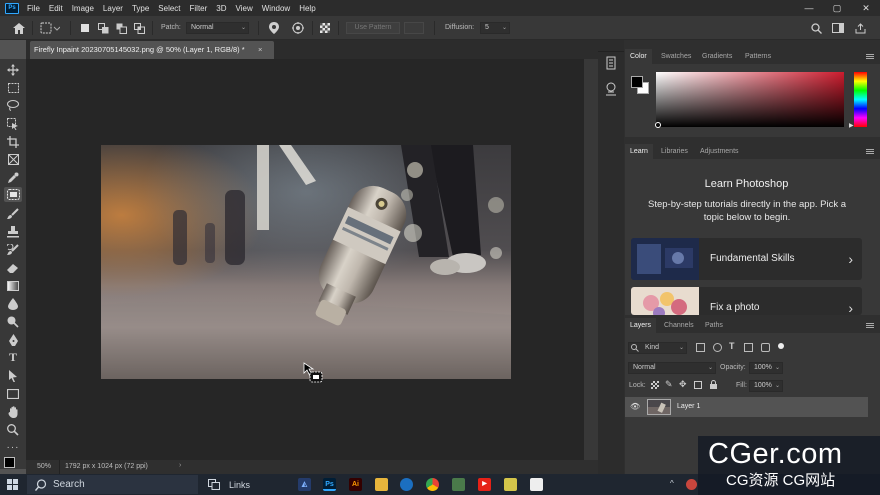  Describe the element at coordinates (355, 484) in the screenshot. I see `illustrator-taskbar-icon: Ai` at that location.